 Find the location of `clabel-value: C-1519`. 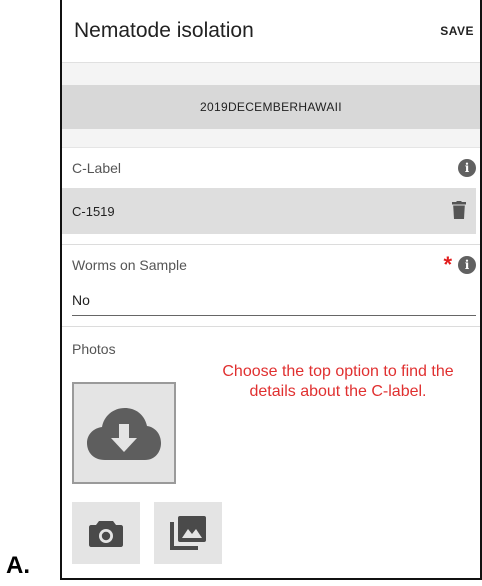

clabel-value: C-1519 is located at coordinates (93, 211).